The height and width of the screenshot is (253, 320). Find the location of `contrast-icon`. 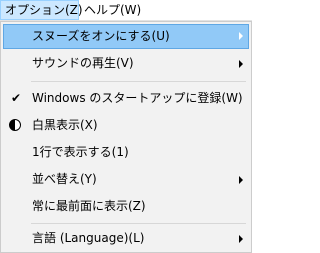

contrast-icon is located at coordinates (15, 125).